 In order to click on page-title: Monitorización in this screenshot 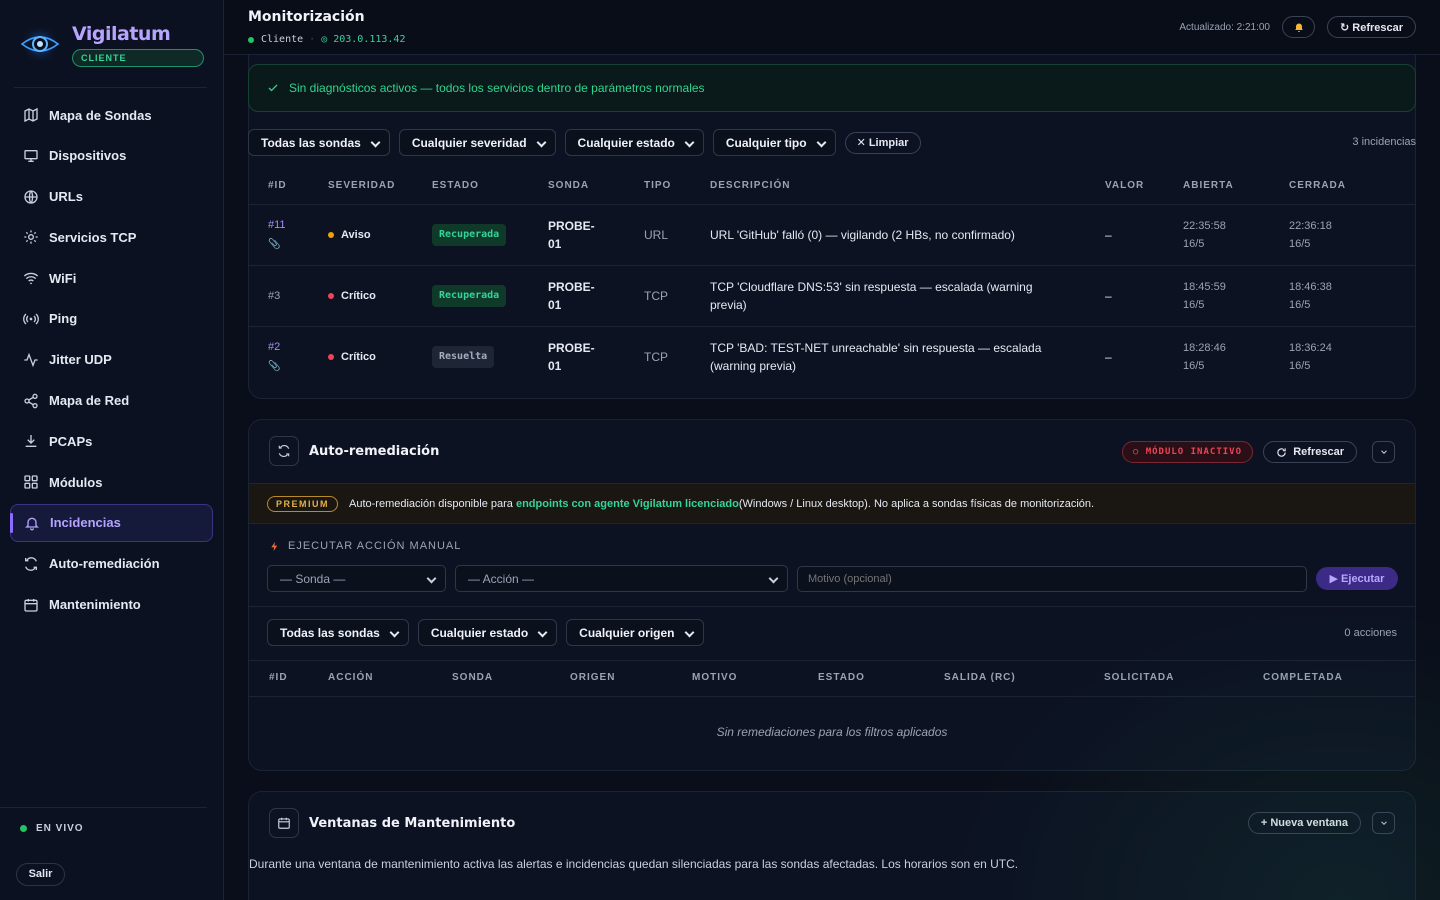, I will do `click(306, 17)`.